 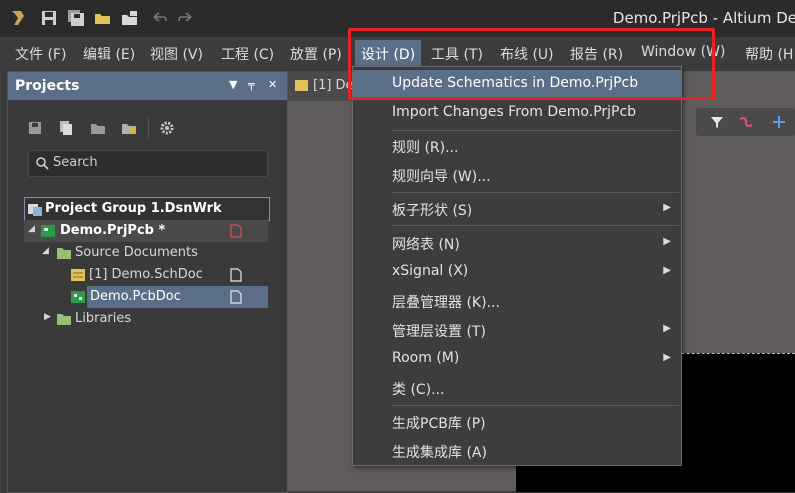 I want to click on menu-place: 放置 (P), so click(x=316, y=54).